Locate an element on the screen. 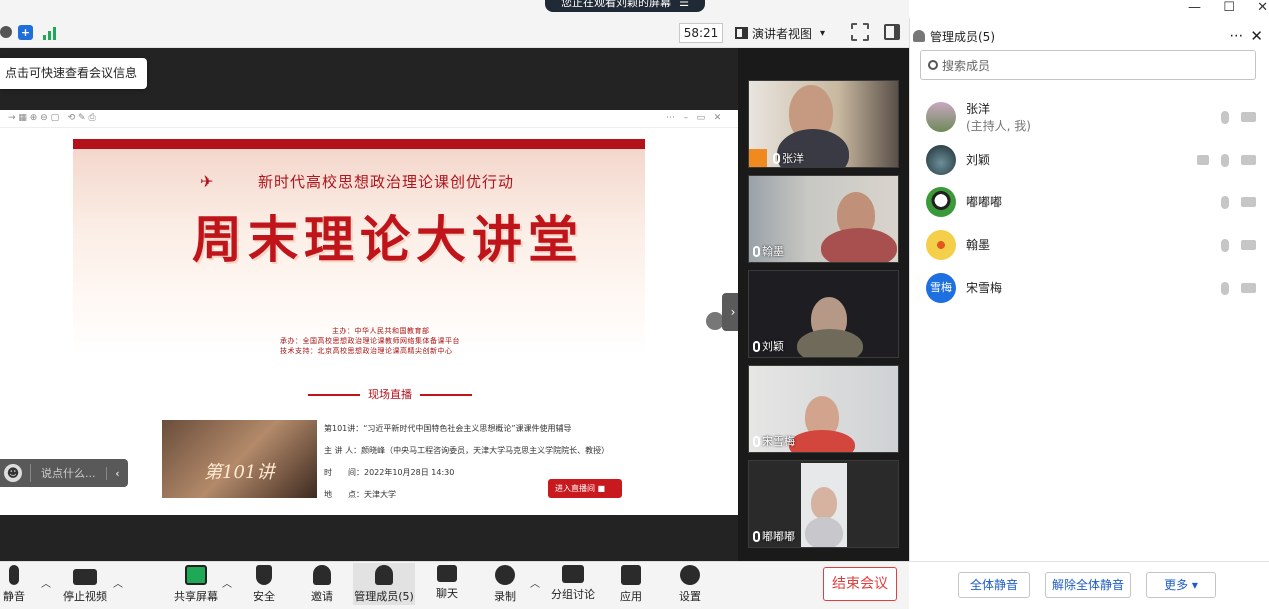 This screenshot has width=1269, height=609. view-mode-select: 演讲者视图 ▾ is located at coordinates (787, 33).